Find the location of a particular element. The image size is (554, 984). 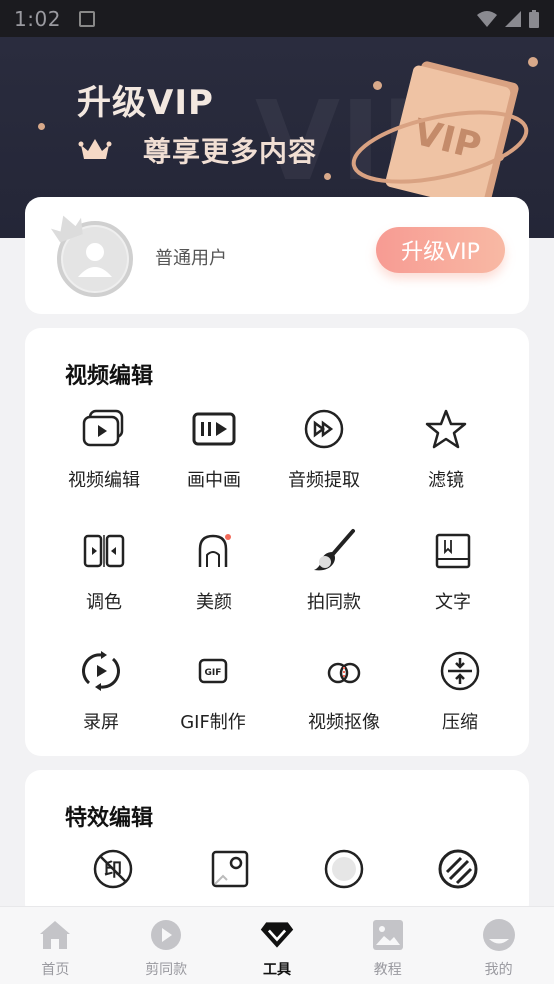

tool-label: 滤镜 is located at coordinates (446, 480).